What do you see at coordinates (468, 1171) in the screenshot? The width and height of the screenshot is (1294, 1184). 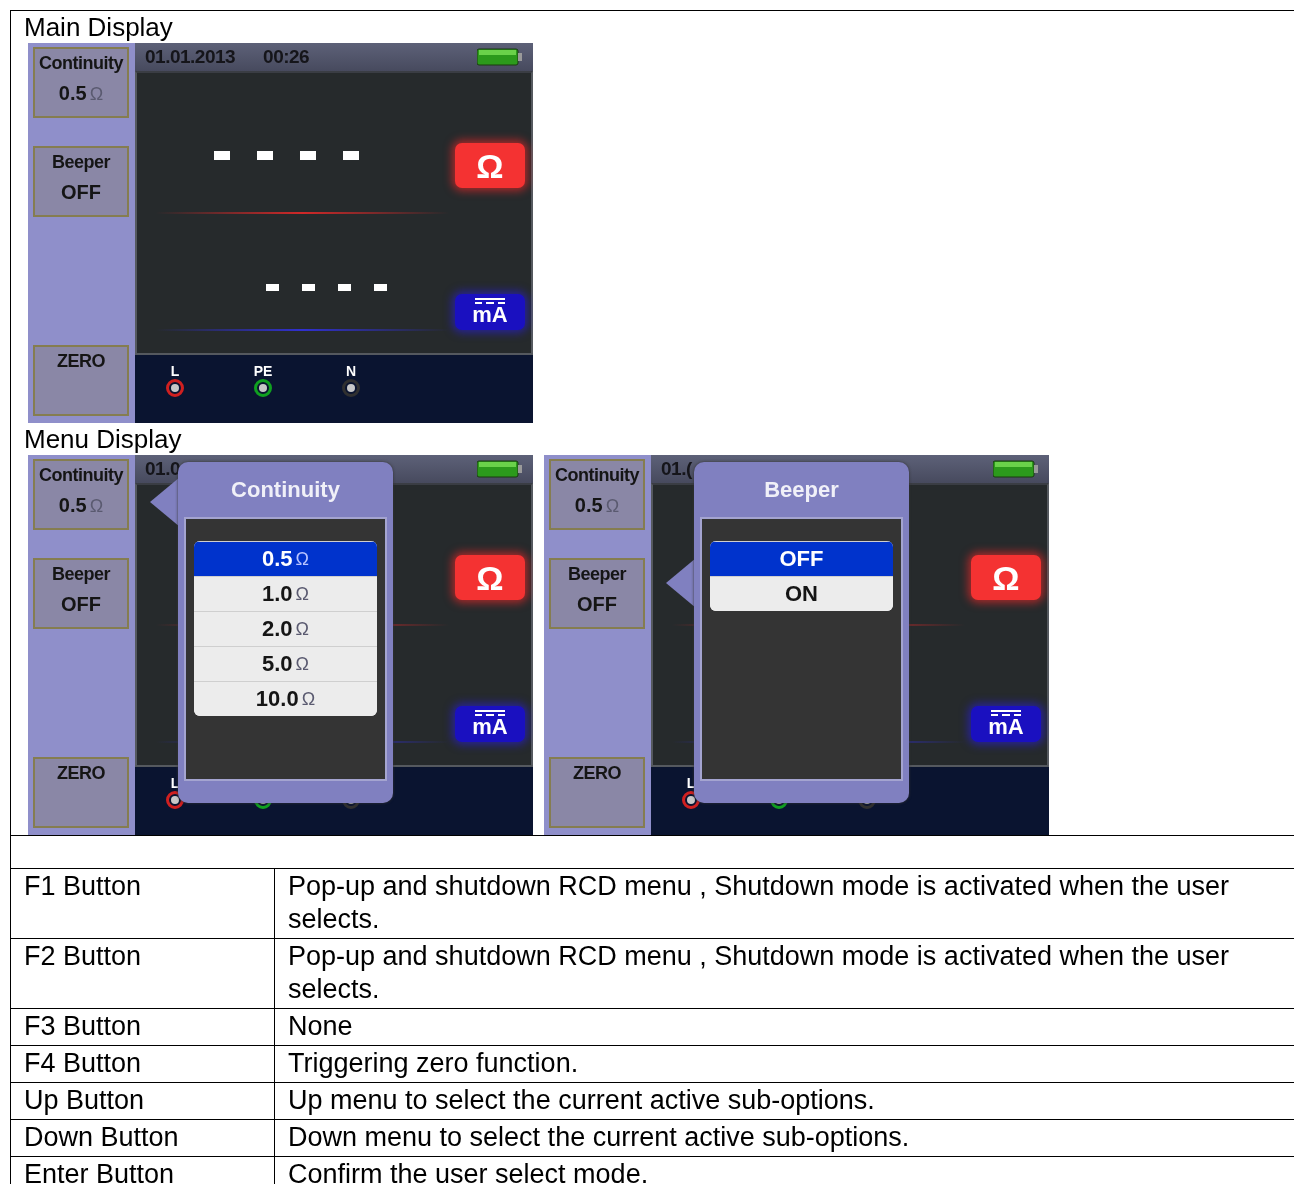 I see `button-description: Confirm the user select mode.` at bounding box center [468, 1171].